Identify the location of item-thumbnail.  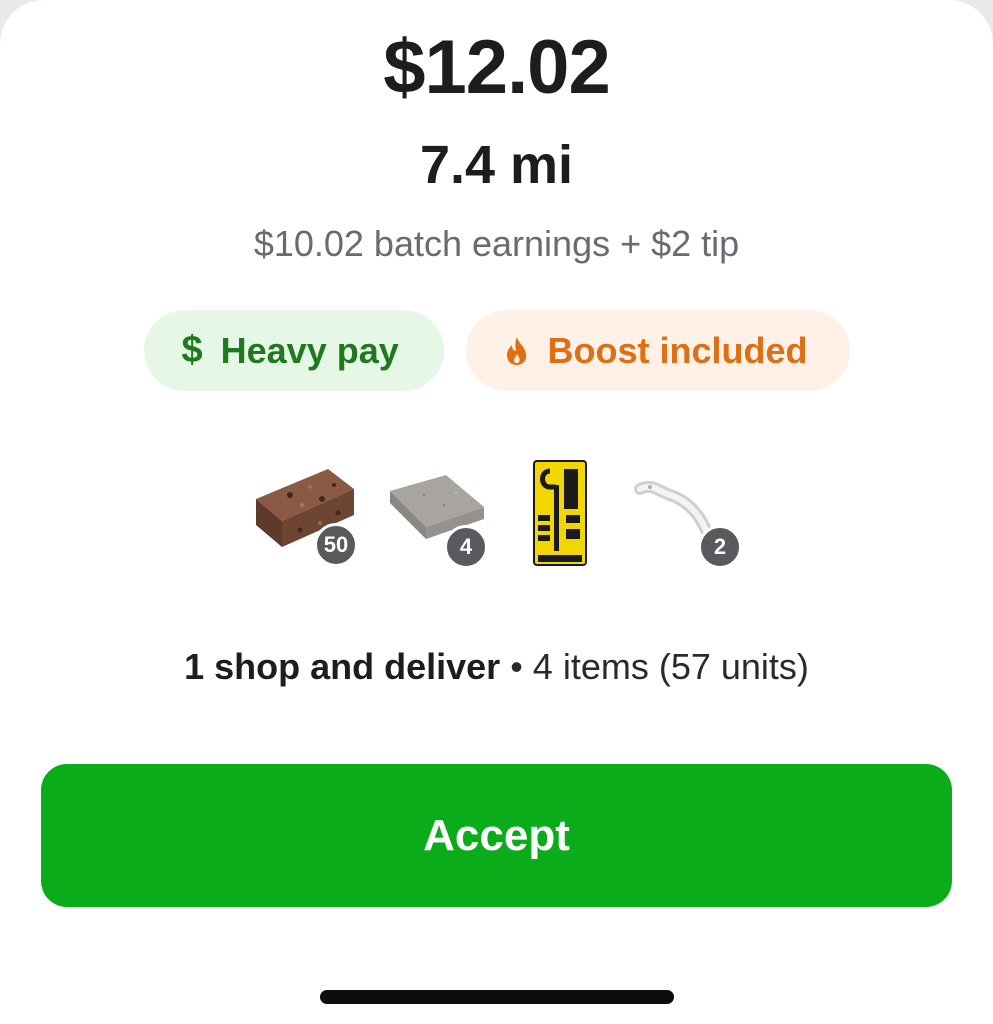
(560, 515).